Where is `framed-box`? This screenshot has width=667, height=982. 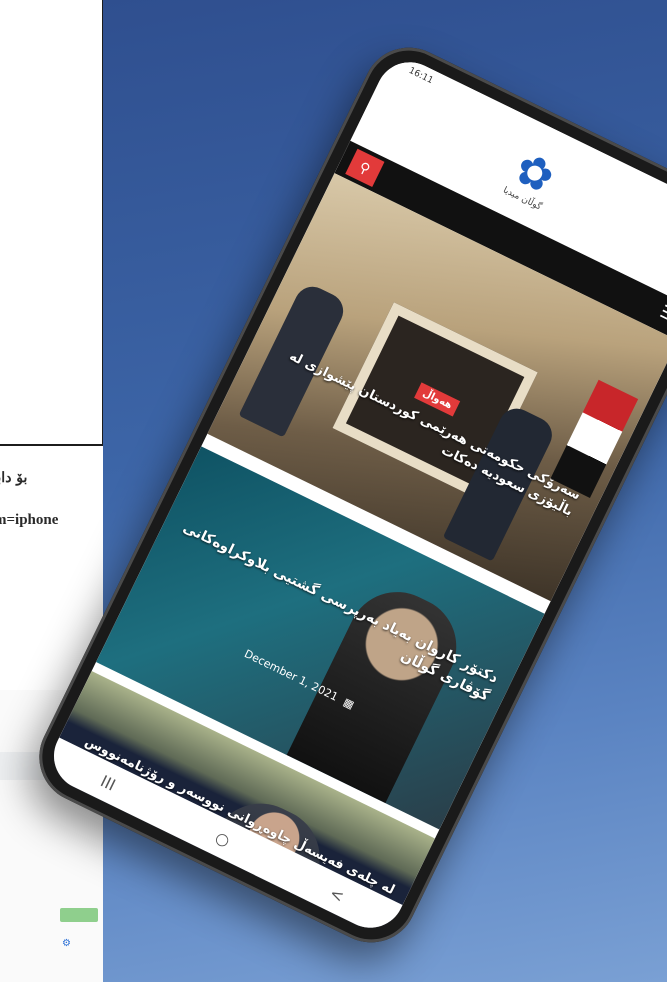 framed-box is located at coordinates (52, 223).